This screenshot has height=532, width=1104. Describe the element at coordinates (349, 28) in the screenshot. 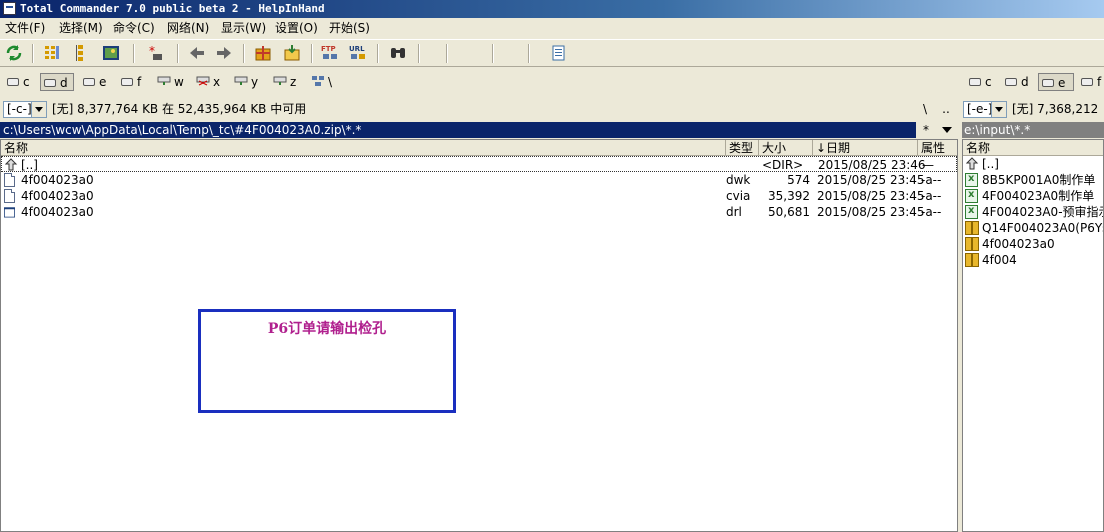

I see `menu-start: 开始(S)` at that location.